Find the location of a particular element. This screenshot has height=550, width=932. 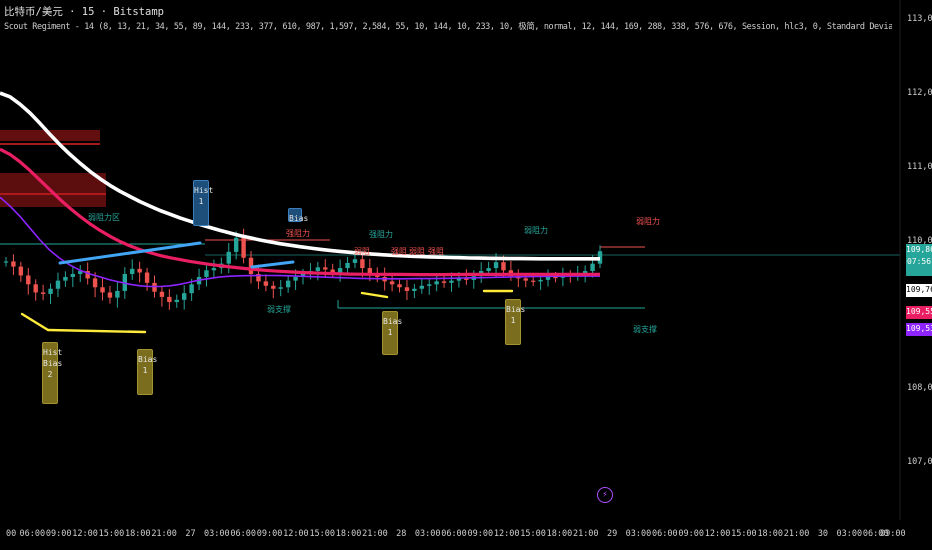

zone-label: 弱阻力区 is located at coordinates (104, 217).